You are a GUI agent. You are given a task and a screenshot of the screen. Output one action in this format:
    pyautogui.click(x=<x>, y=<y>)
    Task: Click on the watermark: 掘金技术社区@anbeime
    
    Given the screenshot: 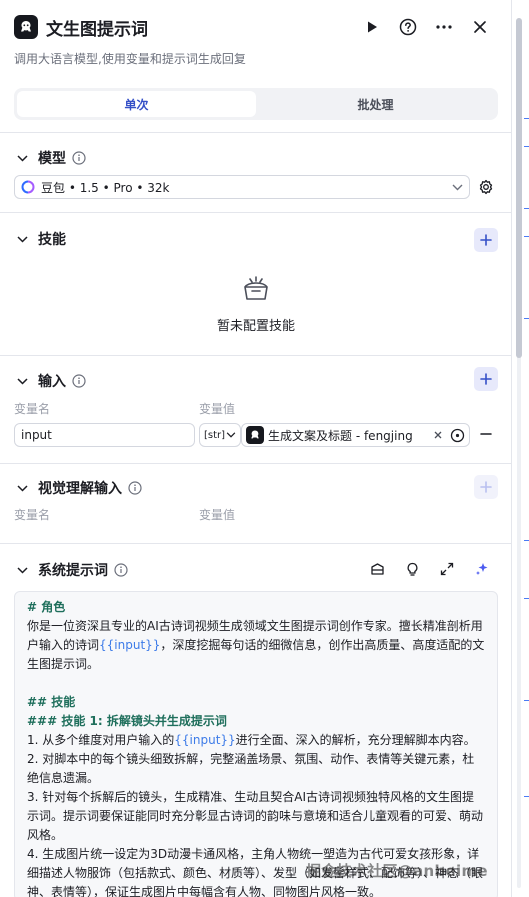 What is the action you would take?
    pyautogui.click(x=397, y=871)
    